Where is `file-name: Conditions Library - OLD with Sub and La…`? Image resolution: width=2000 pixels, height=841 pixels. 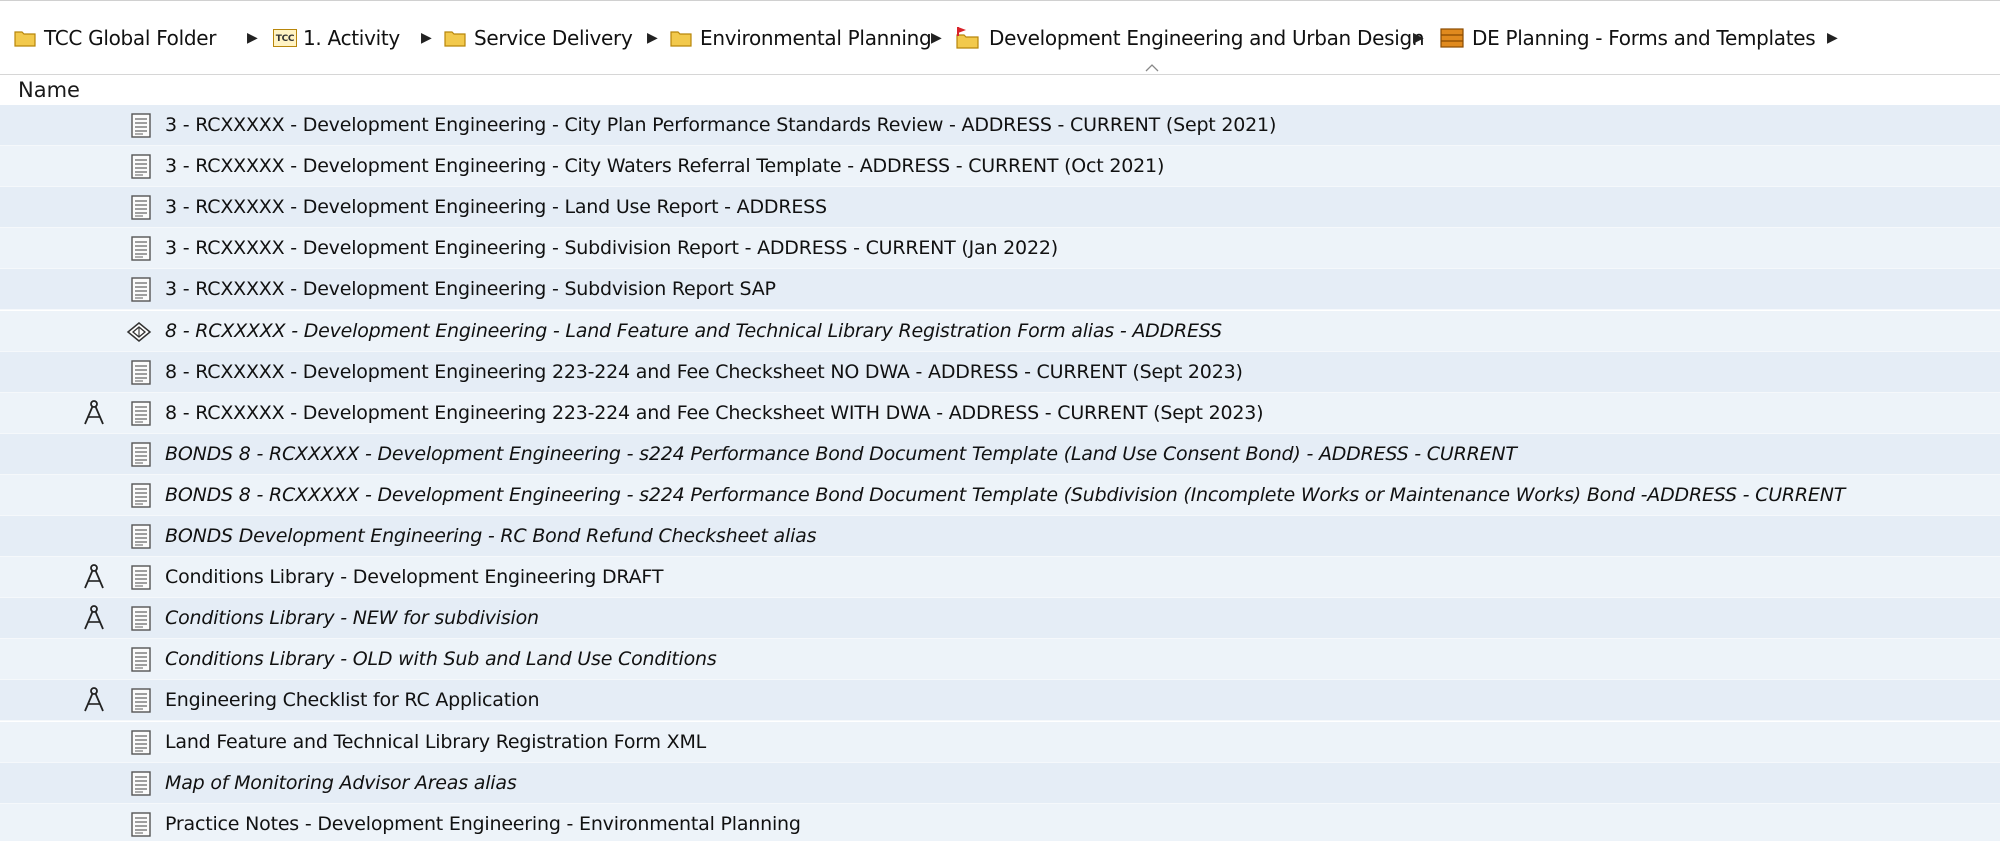
file-name: Conditions Library - OLD with Sub and La… is located at coordinates (441, 659).